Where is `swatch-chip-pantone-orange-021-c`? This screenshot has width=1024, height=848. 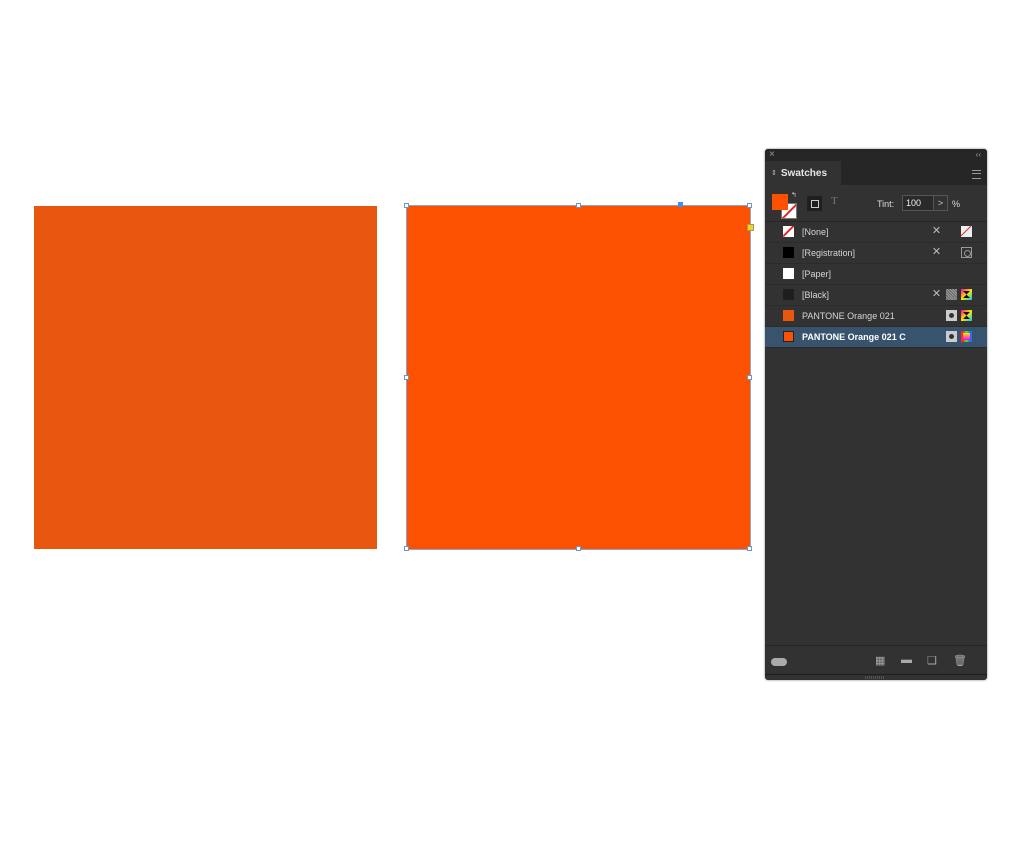 swatch-chip-pantone-orange-021-c is located at coordinates (788, 336).